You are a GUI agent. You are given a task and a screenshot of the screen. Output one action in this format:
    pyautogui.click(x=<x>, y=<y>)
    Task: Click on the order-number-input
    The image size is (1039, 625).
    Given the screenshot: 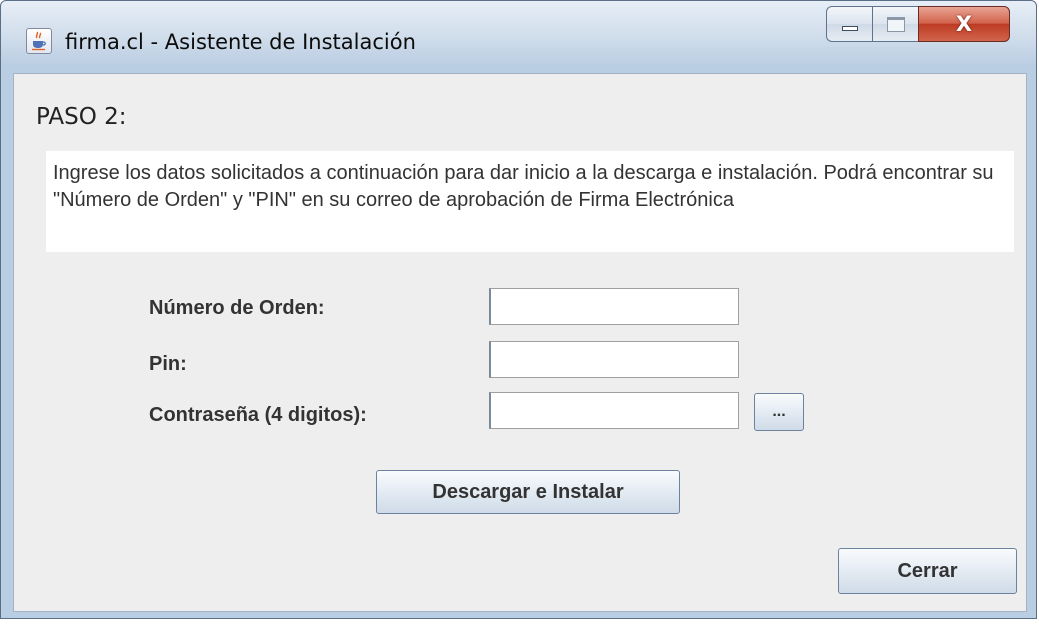 What is the action you would take?
    pyautogui.click(x=614, y=306)
    